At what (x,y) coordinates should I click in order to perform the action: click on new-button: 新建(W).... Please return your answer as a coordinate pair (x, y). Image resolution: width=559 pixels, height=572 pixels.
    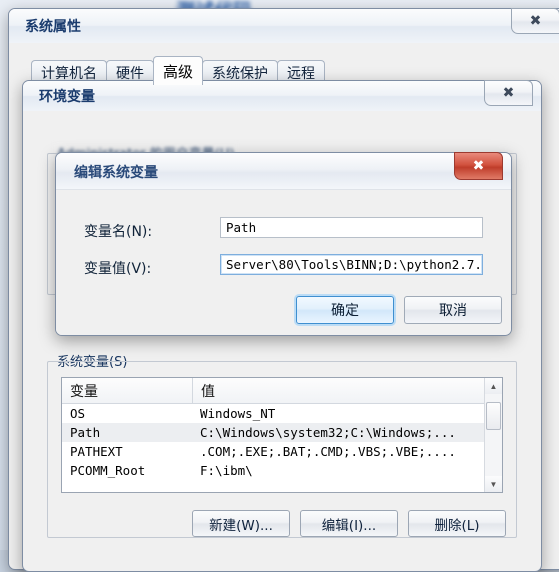
    Looking at the image, I should click on (241, 523).